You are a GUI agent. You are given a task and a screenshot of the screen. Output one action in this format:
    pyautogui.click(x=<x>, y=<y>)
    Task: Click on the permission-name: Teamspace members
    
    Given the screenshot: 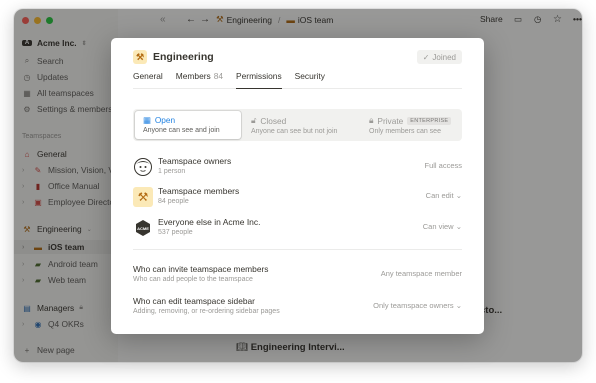 What is the action you would take?
    pyautogui.click(x=199, y=191)
    